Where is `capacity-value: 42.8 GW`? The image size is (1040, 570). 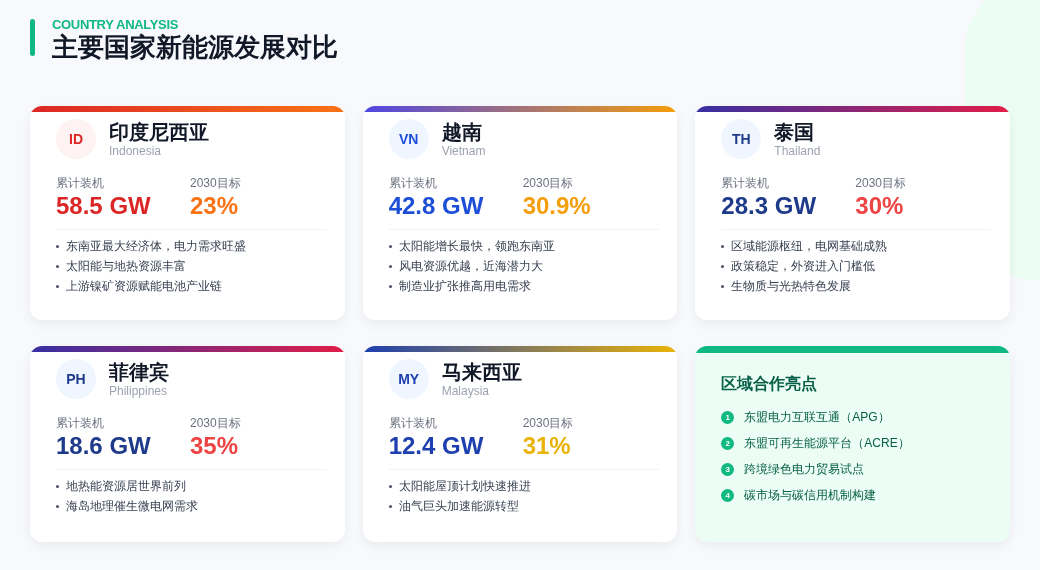
capacity-value: 42.8 GW is located at coordinates (436, 206).